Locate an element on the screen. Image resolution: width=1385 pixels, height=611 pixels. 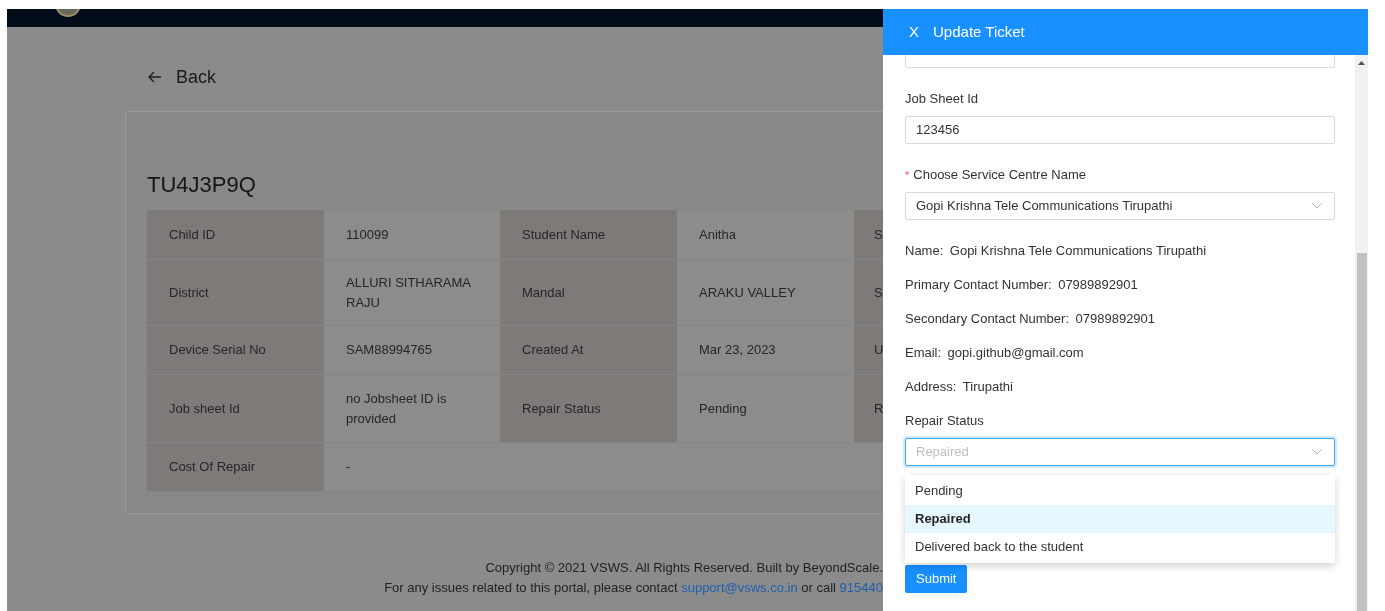
field-value: ALLURI SITHARAMA RAJU is located at coordinates (409, 292).